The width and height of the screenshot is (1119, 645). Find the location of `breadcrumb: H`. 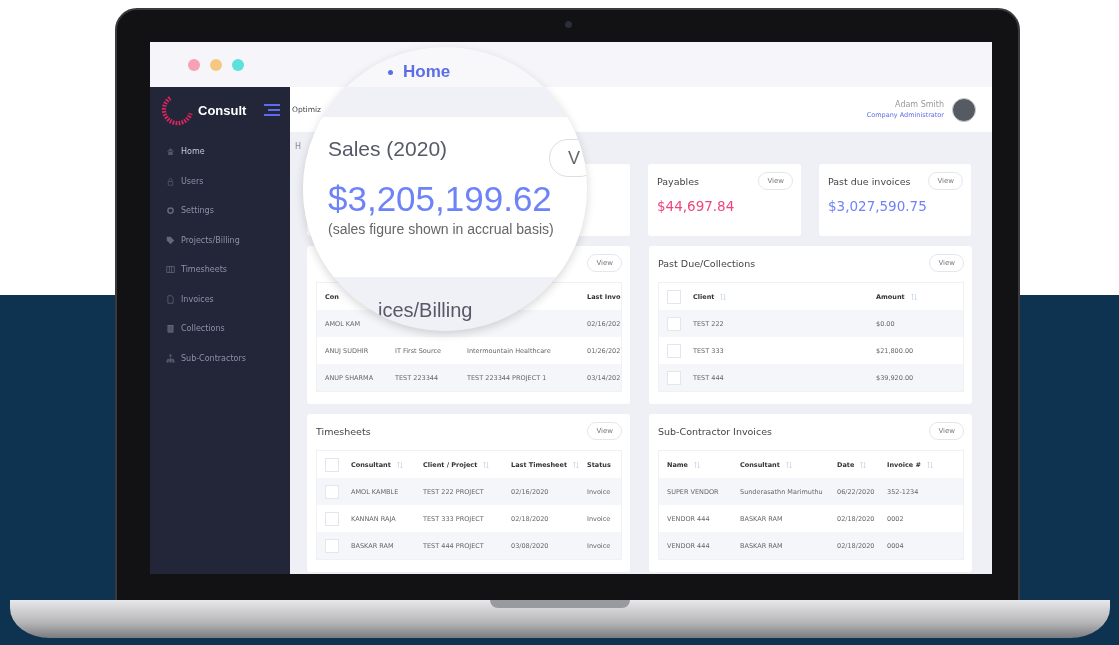

breadcrumb: H is located at coordinates (298, 148).